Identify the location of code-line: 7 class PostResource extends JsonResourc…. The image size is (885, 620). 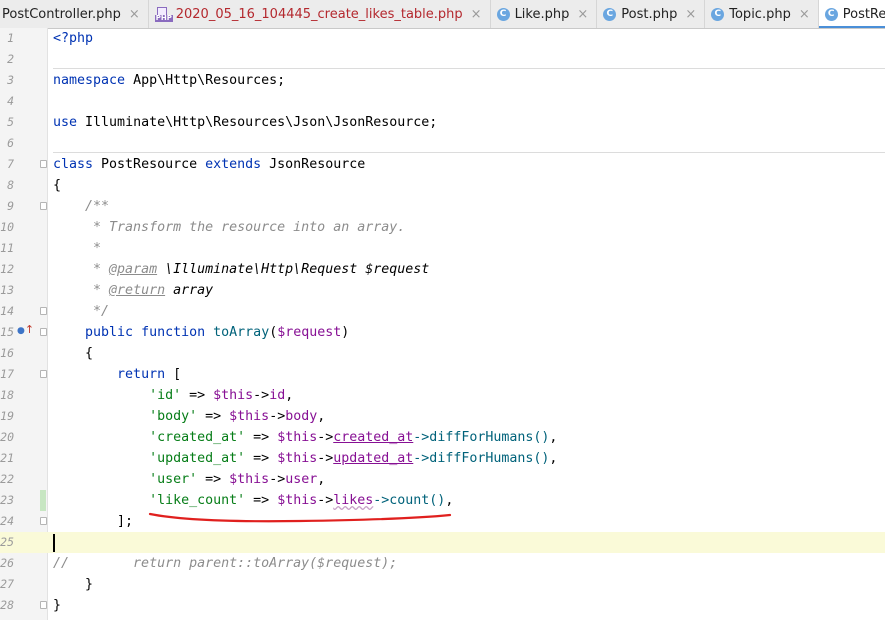
(186, 164).